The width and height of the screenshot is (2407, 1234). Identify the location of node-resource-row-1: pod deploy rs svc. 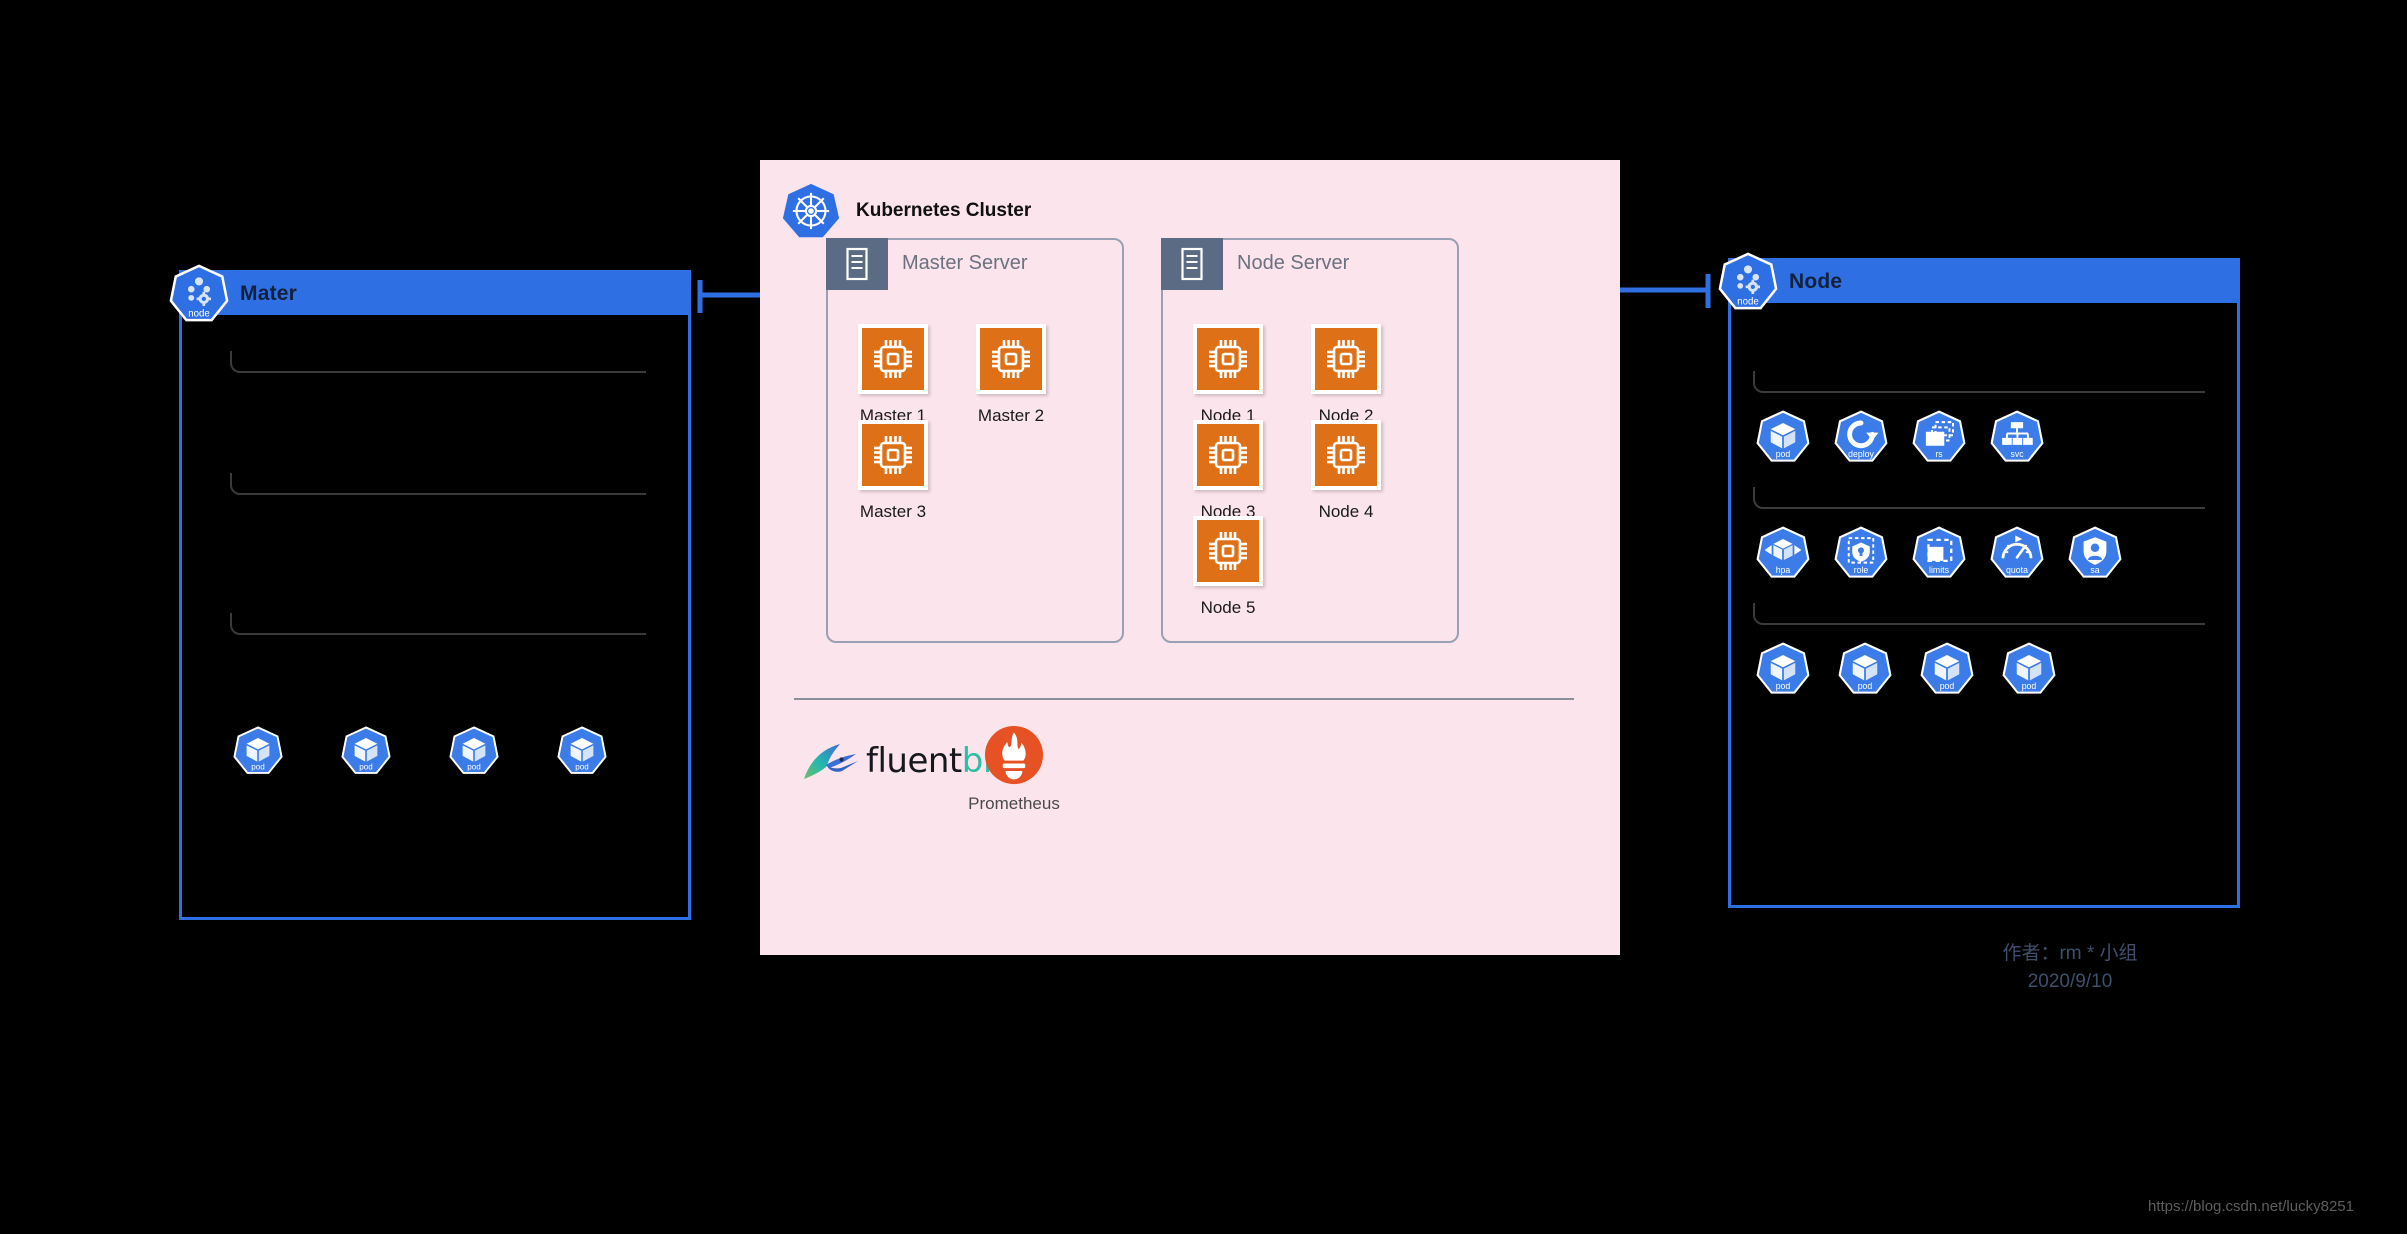
(1900, 437).